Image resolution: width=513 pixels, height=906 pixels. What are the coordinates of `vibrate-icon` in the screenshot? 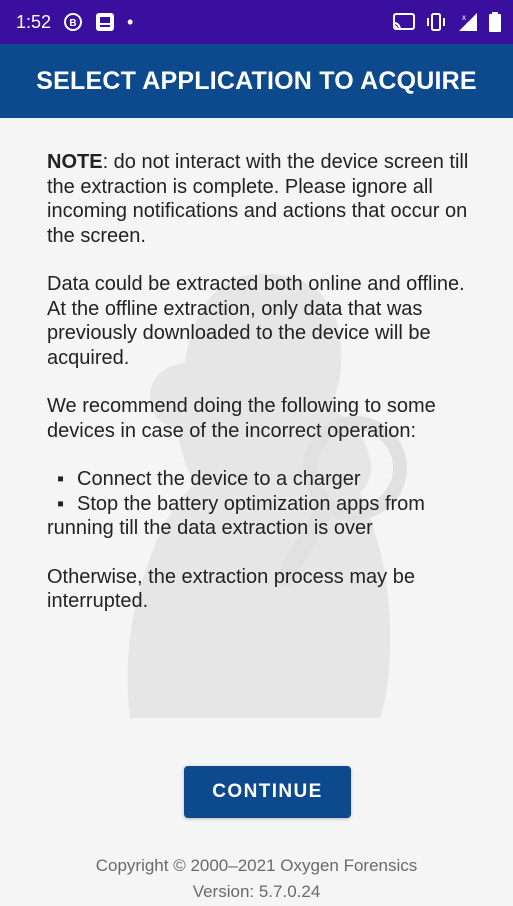 It's located at (436, 22).